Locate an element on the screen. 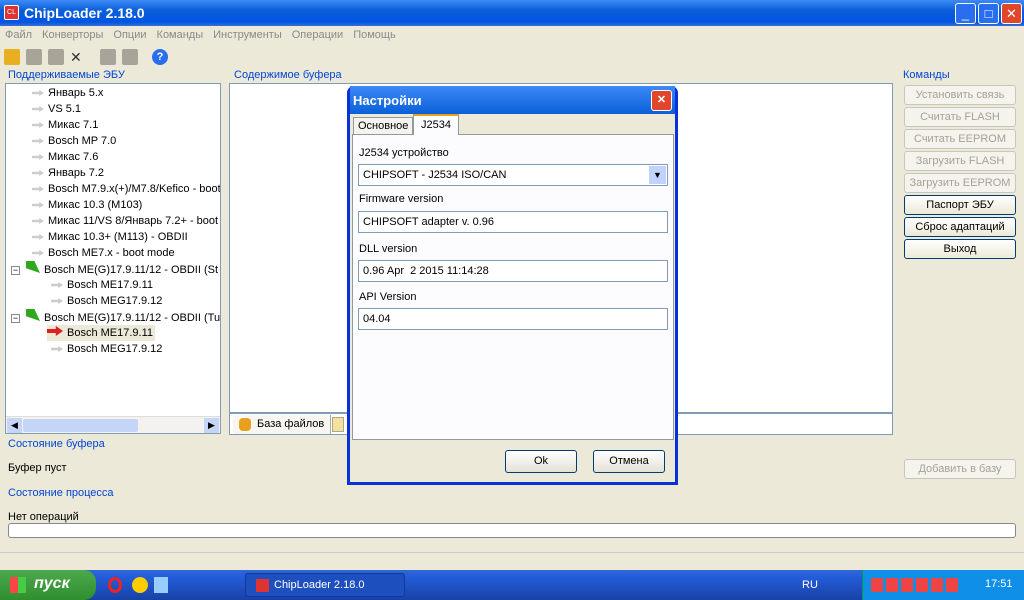 This screenshot has width=1024, height=600. ecu-passport-button: Паспорт ЭБУ is located at coordinates (960, 205).